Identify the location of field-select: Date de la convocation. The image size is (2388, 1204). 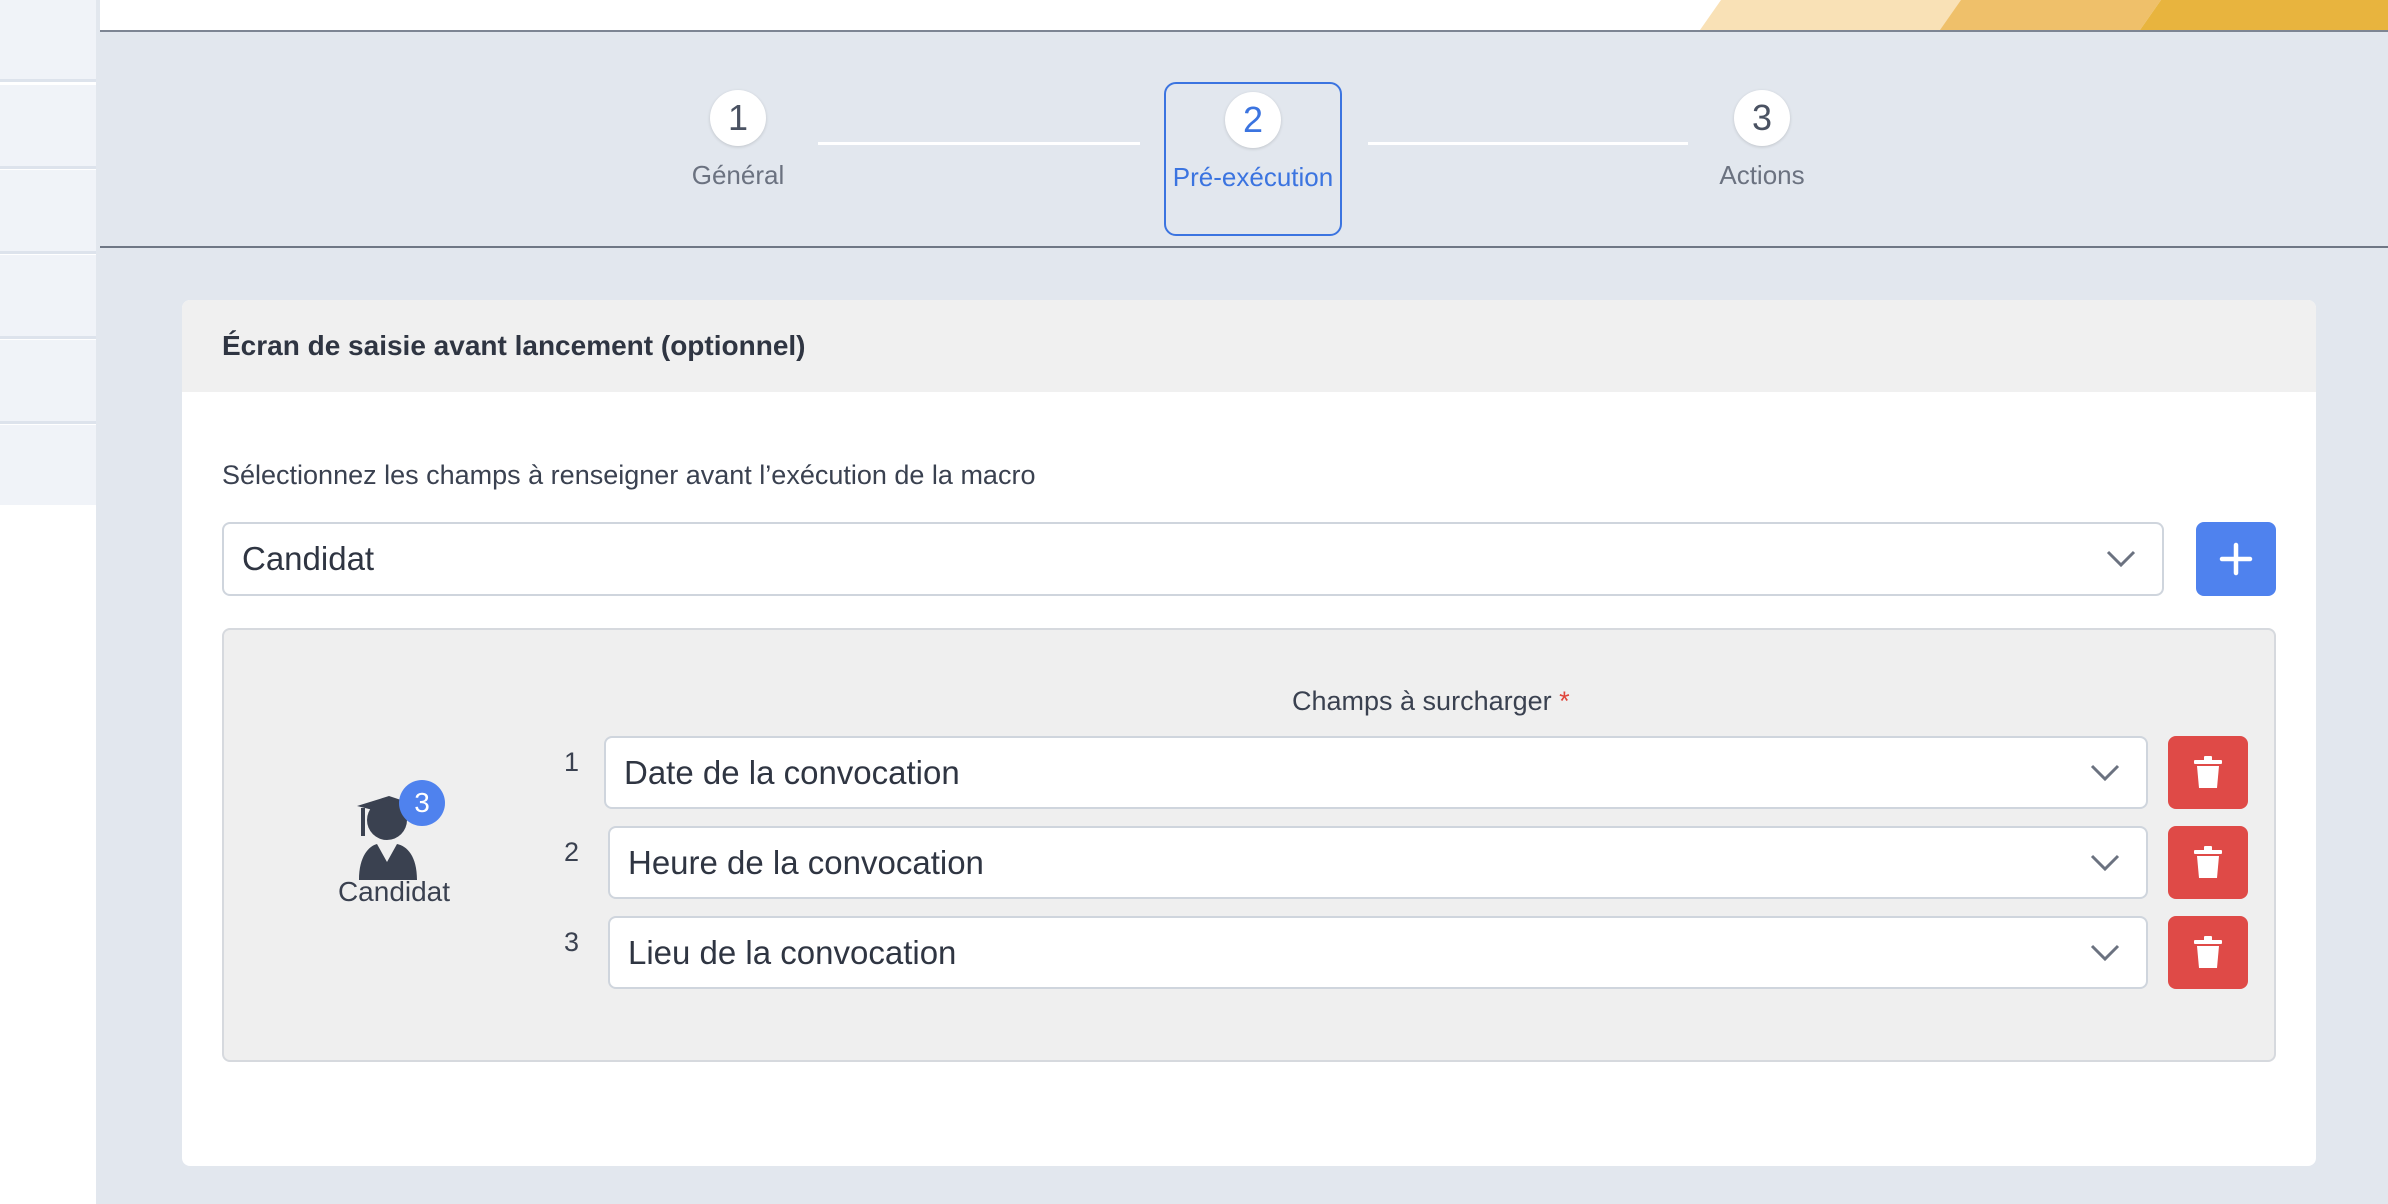
(1376, 772).